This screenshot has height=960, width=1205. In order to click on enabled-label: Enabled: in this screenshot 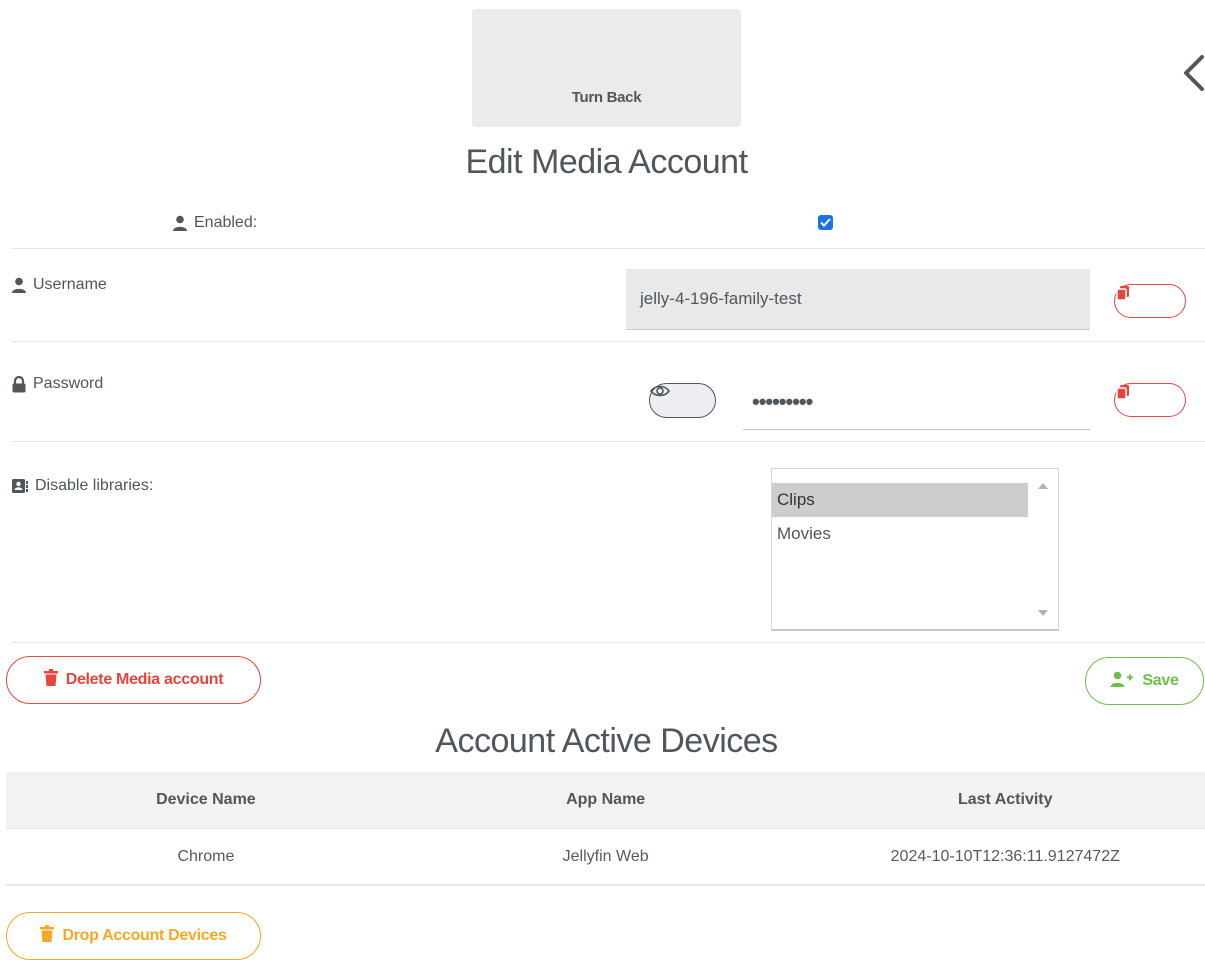, I will do `click(214, 223)`.